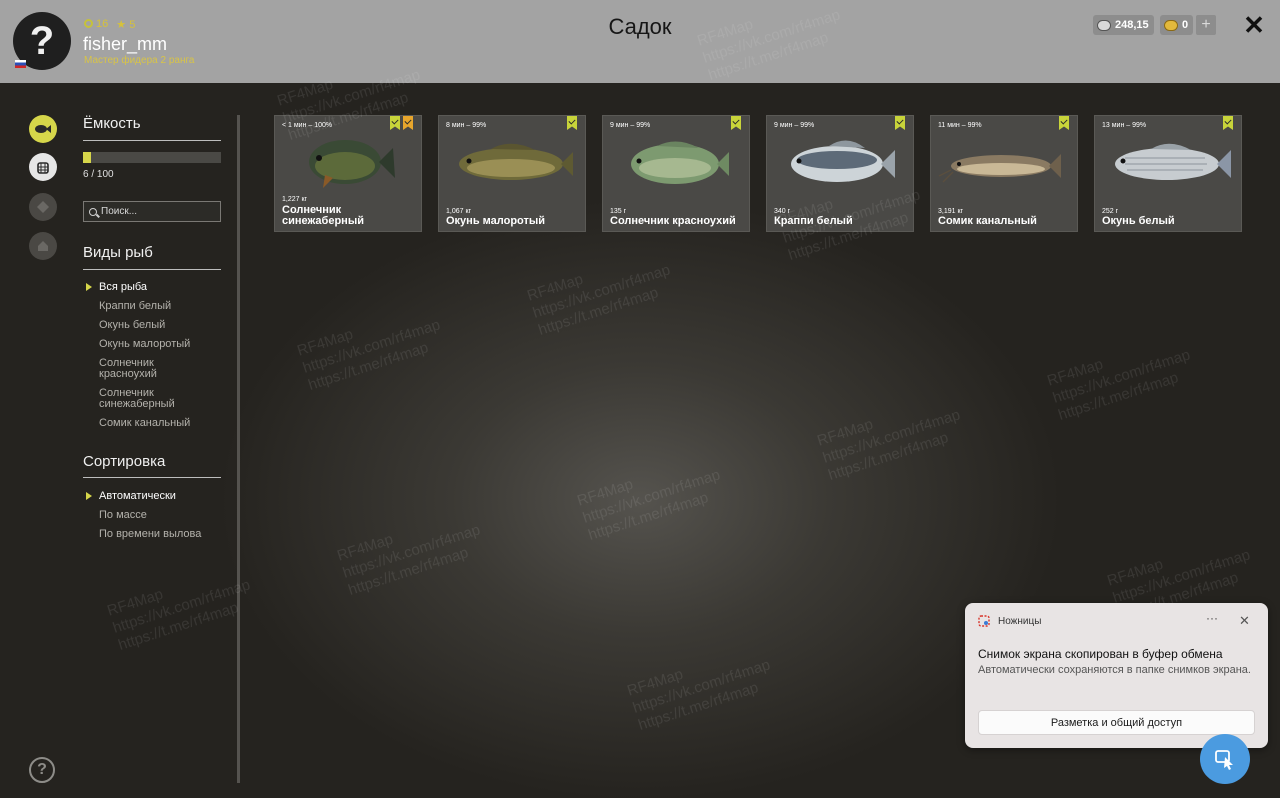 The width and height of the screenshot is (1280, 798). What do you see at coordinates (466, 125) in the screenshot?
I see `catch-time: 8 мин – 99%` at bounding box center [466, 125].